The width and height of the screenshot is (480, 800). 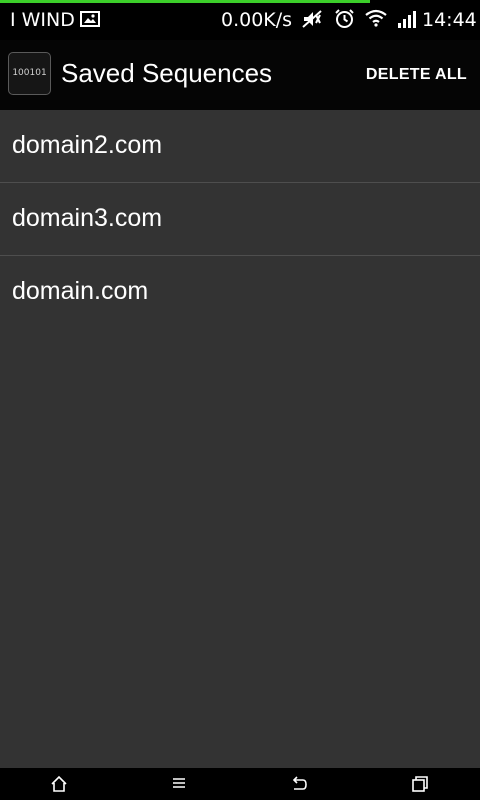 I want to click on menu-icon, so click(x=179, y=783).